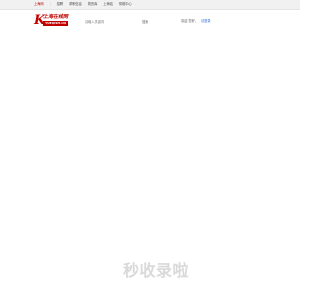 The width and height of the screenshot is (320, 300). I want to click on watermark-text: 秒收录啦, so click(156, 270).